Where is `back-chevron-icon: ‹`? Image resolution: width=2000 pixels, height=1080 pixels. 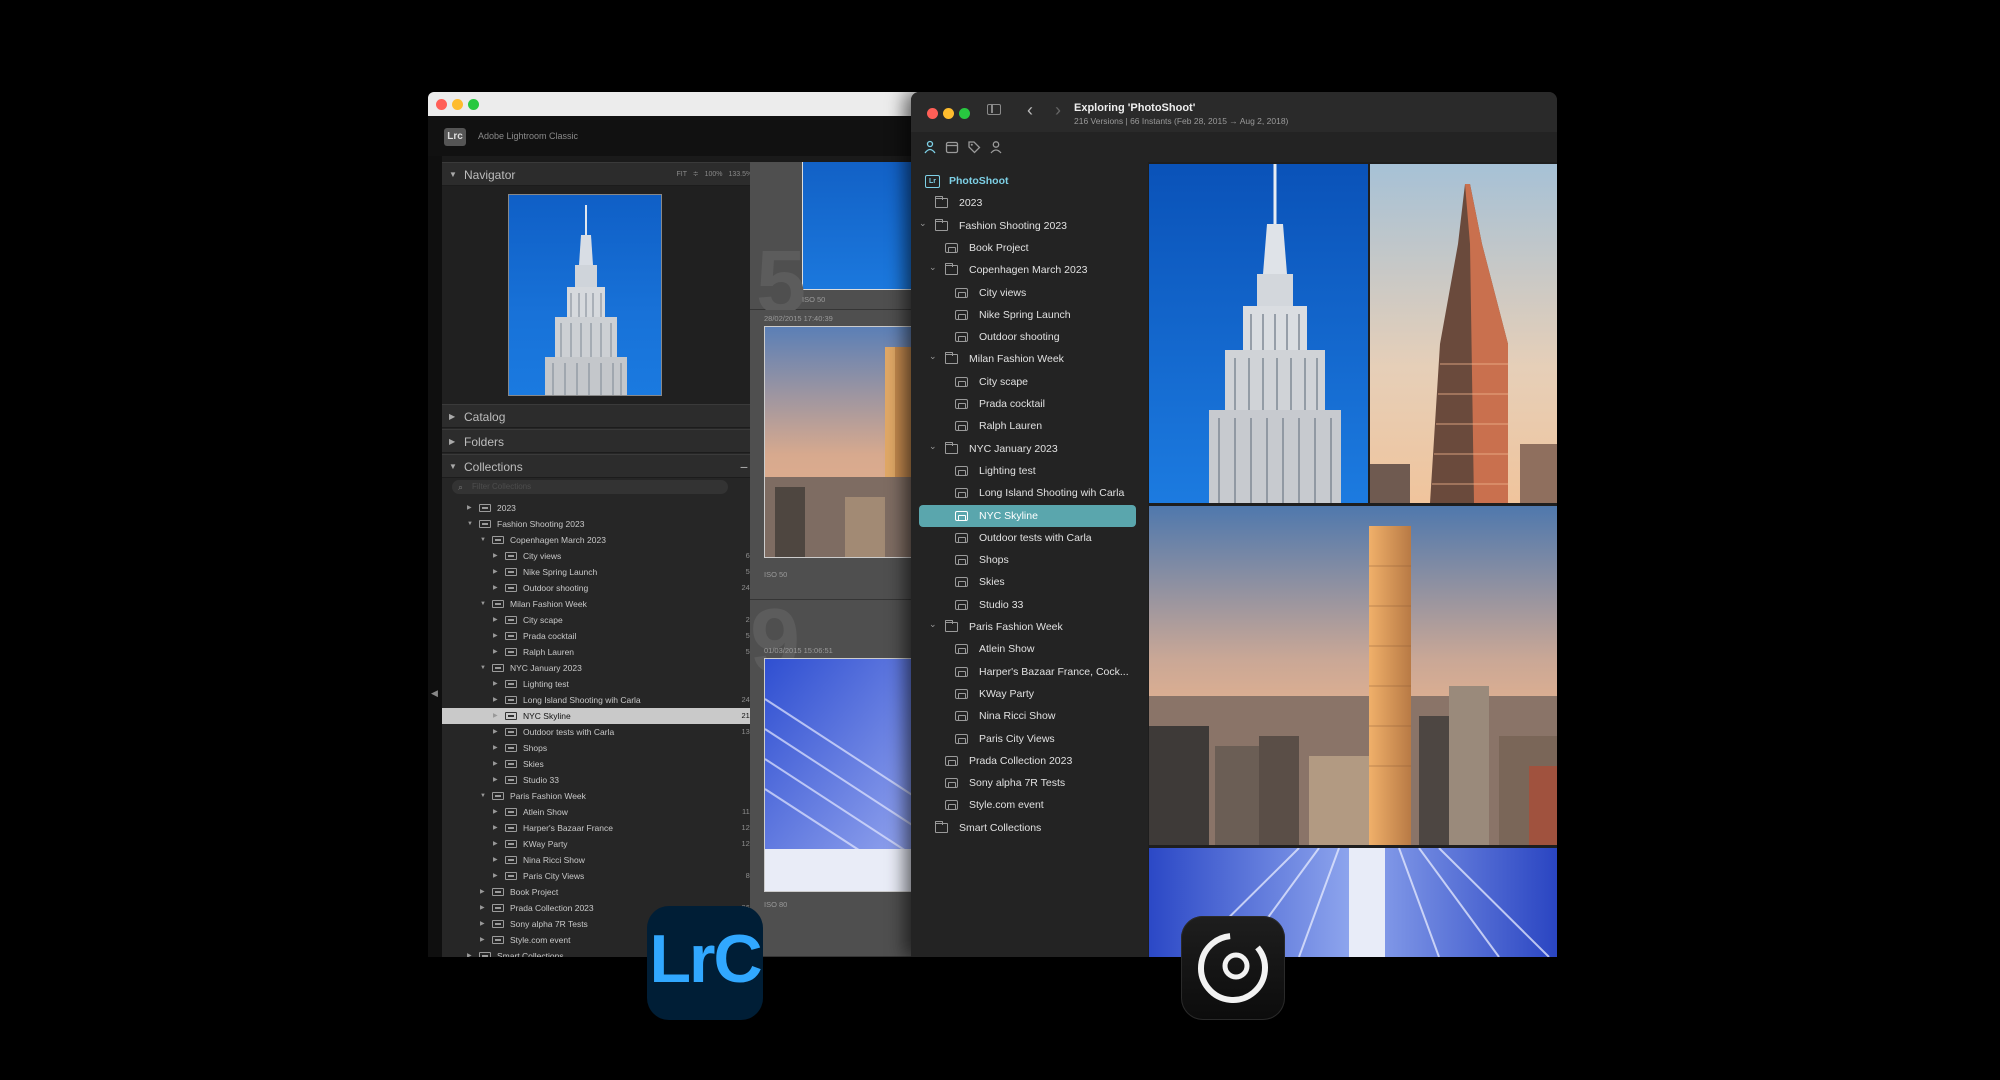
back-chevron-icon: ‹ is located at coordinates (1030, 110).